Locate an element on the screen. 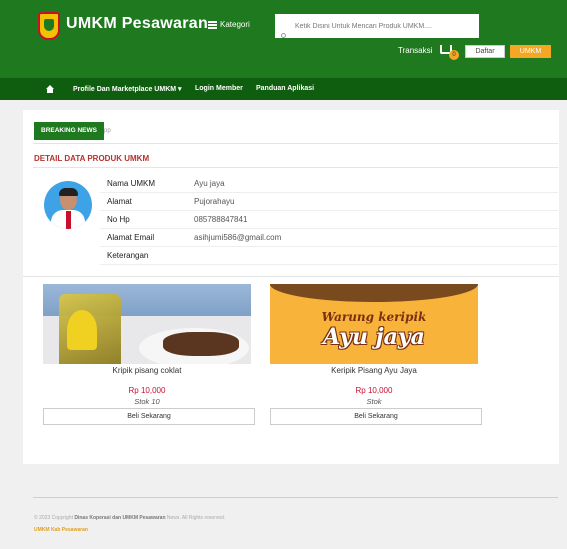  product-name: Kripik pisang coklat is located at coordinates (147, 370).